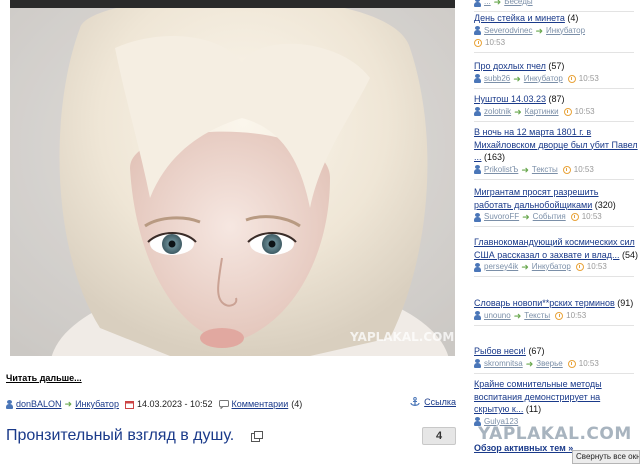 This screenshot has height=464, width=640. Describe the element at coordinates (606, 457) in the screenshot. I see `collapse-all-windows-button: Свернуть все окна` at that location.